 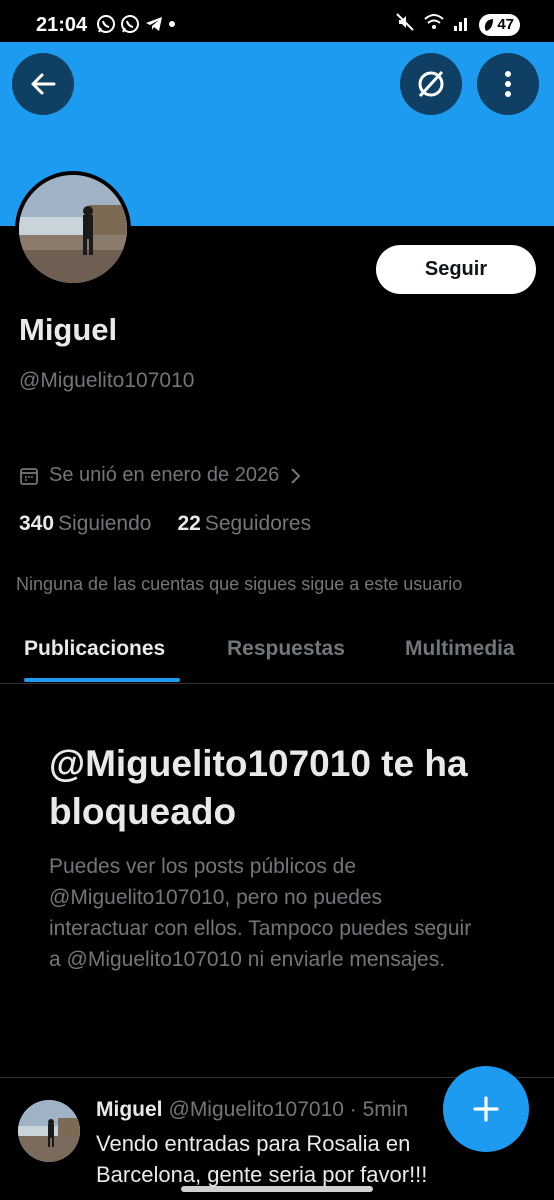 I want to click on joined-date: Se unió en enero de 2026, so click(x=160, y=475).